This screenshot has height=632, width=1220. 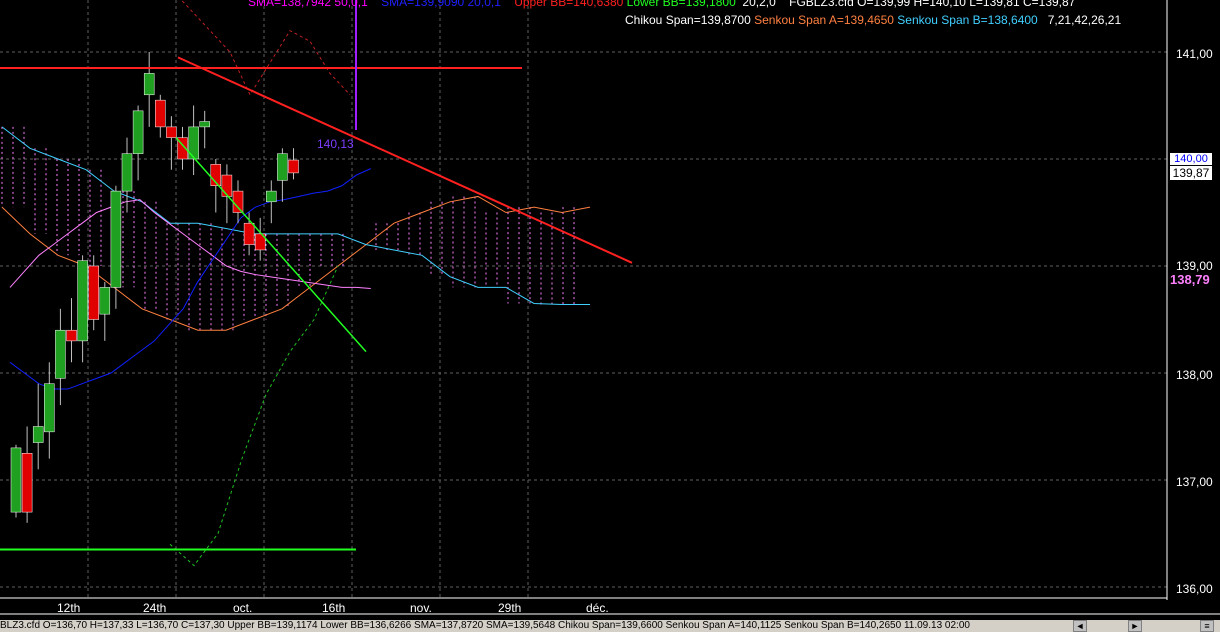 What do you see at coordinates (1207, 626) in the screenshot?
I see `resize-grip-icon: ≡` at bounding box center [1207, 626].